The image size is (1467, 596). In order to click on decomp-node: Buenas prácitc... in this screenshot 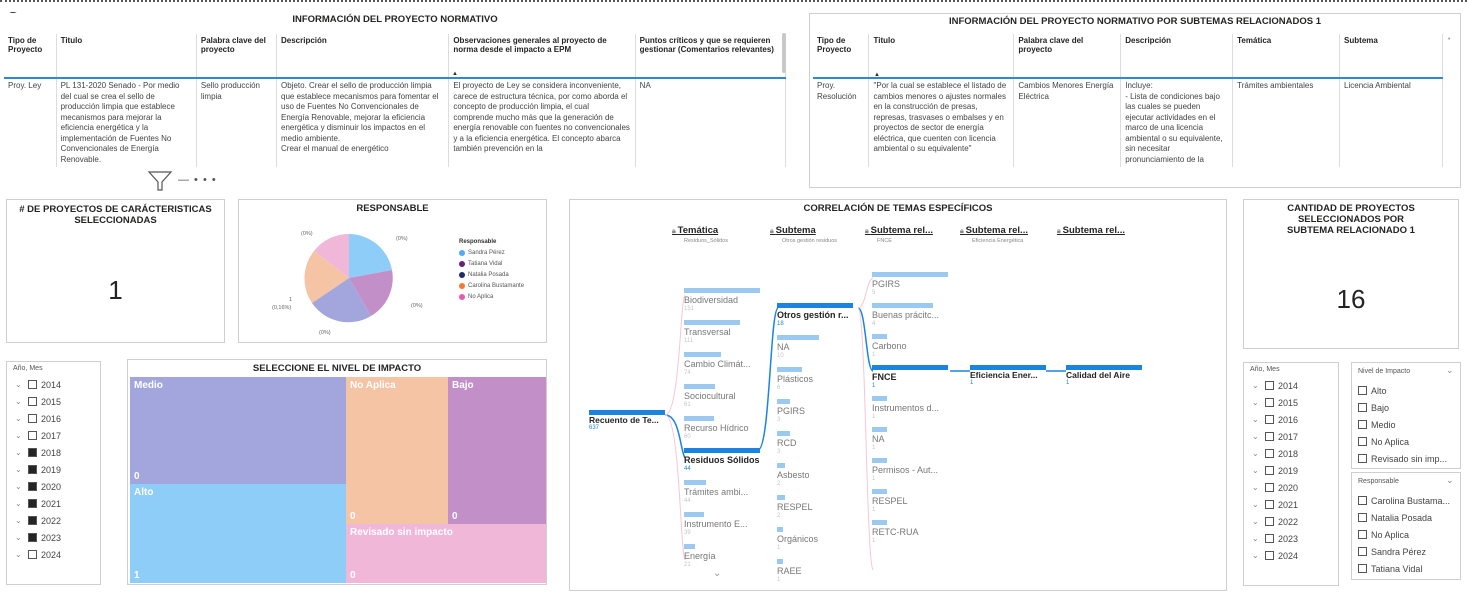, I will do `click(905, 315)`.